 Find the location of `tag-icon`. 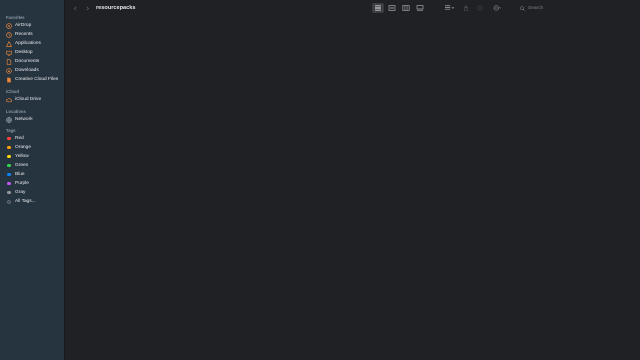

tag-icon is located at coordinates (480, 8).